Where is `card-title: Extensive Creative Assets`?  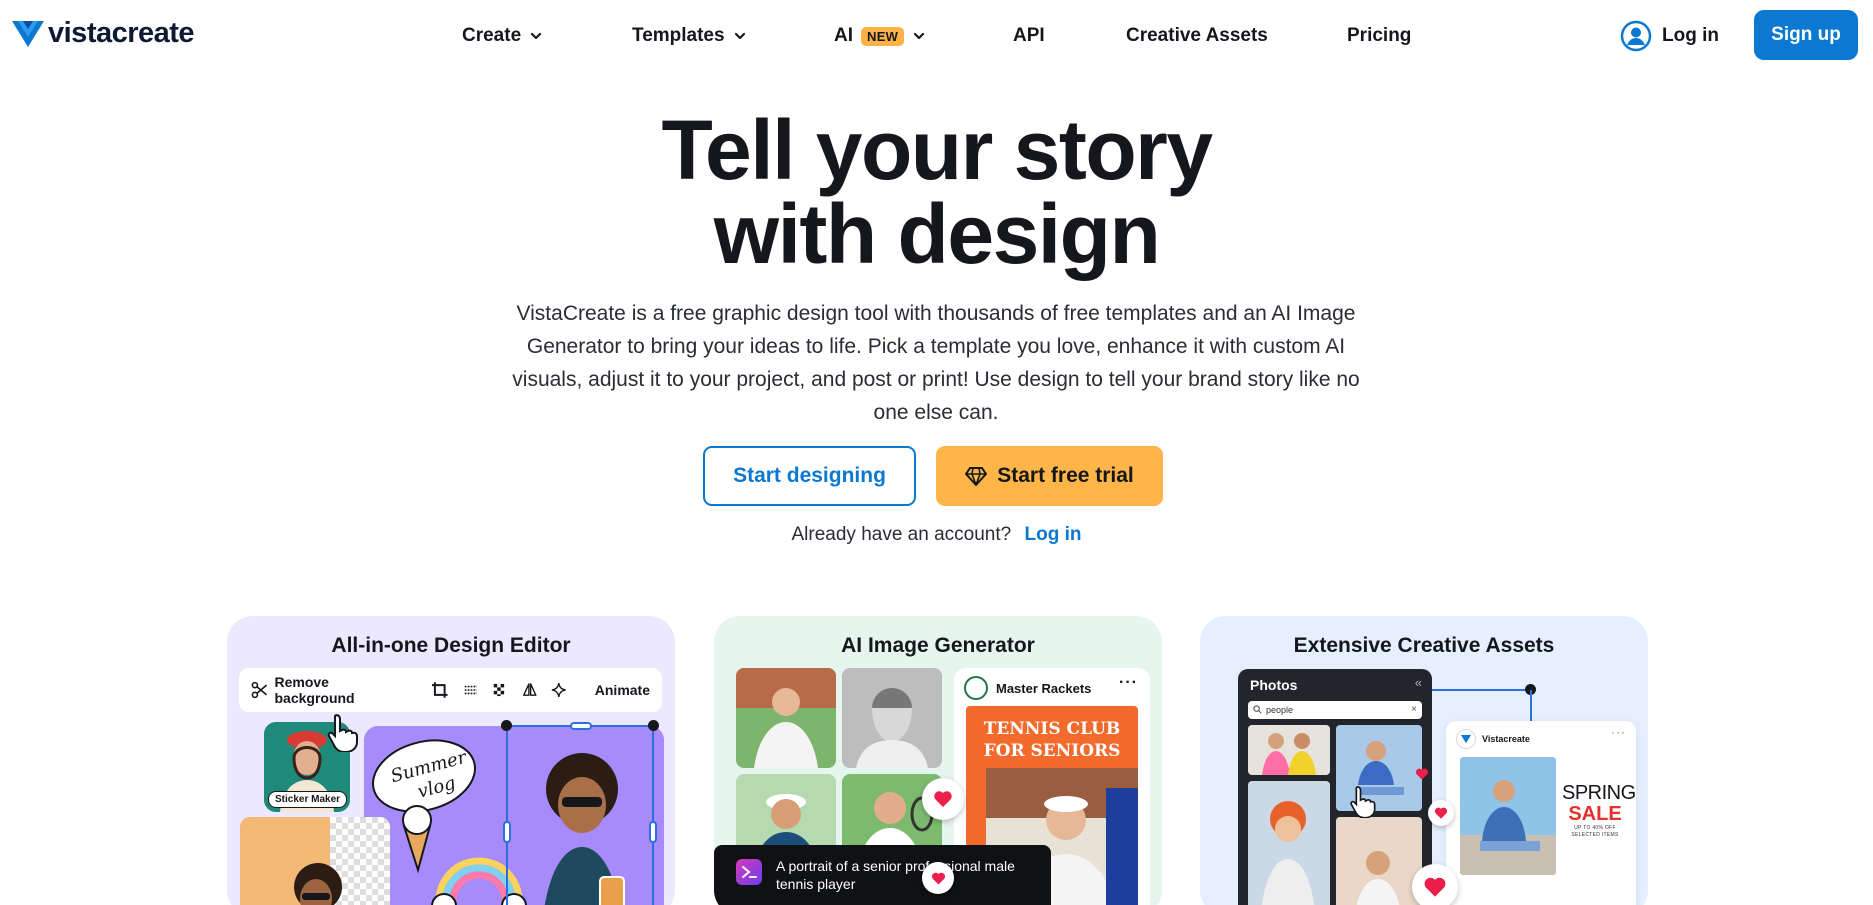
card-title: Extensive Creative Assets is located at coordinates (1424, 645).